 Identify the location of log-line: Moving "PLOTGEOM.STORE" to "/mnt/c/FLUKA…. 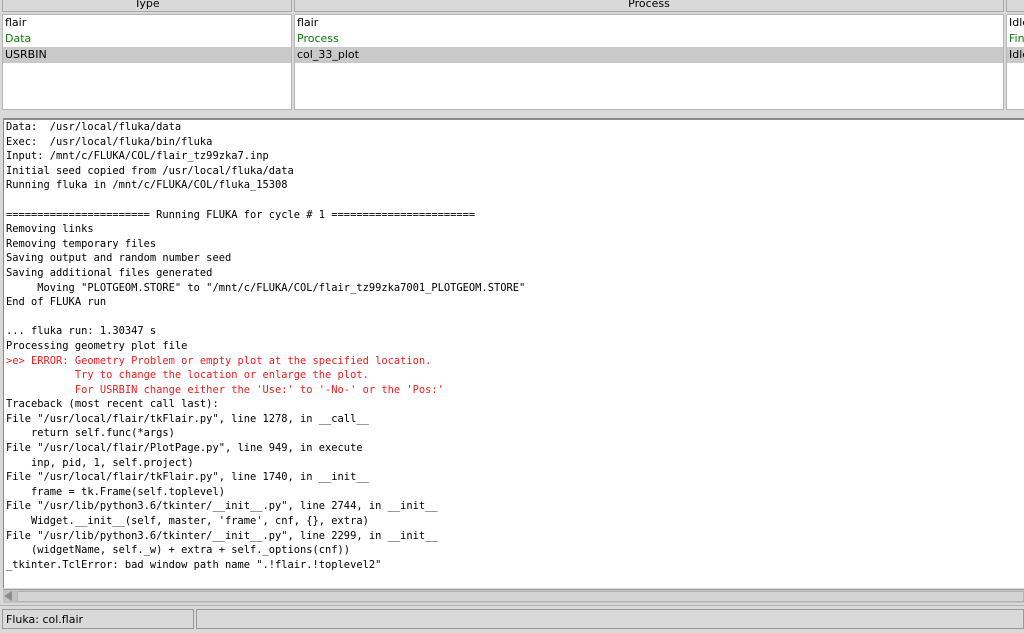
(266, 287).